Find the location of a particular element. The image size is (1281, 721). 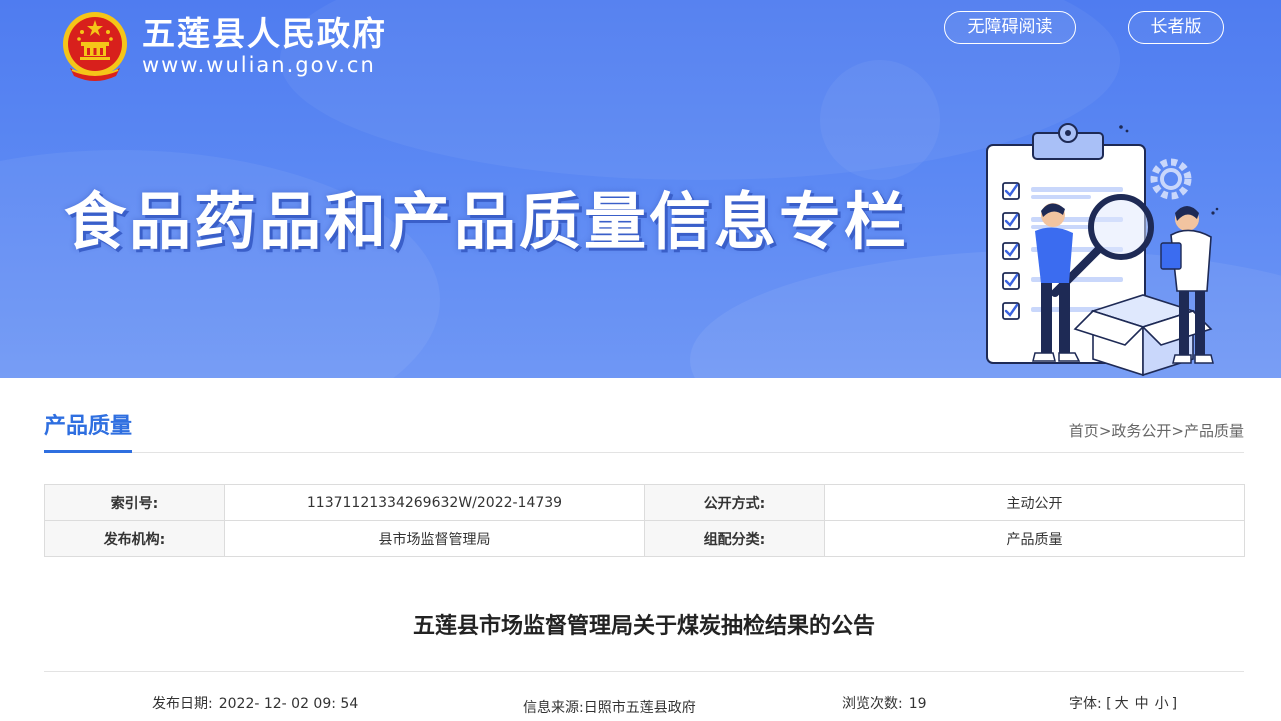

publish-date-value: 2022- 12- 02 09: 54 is located at coordinates (288, 704).